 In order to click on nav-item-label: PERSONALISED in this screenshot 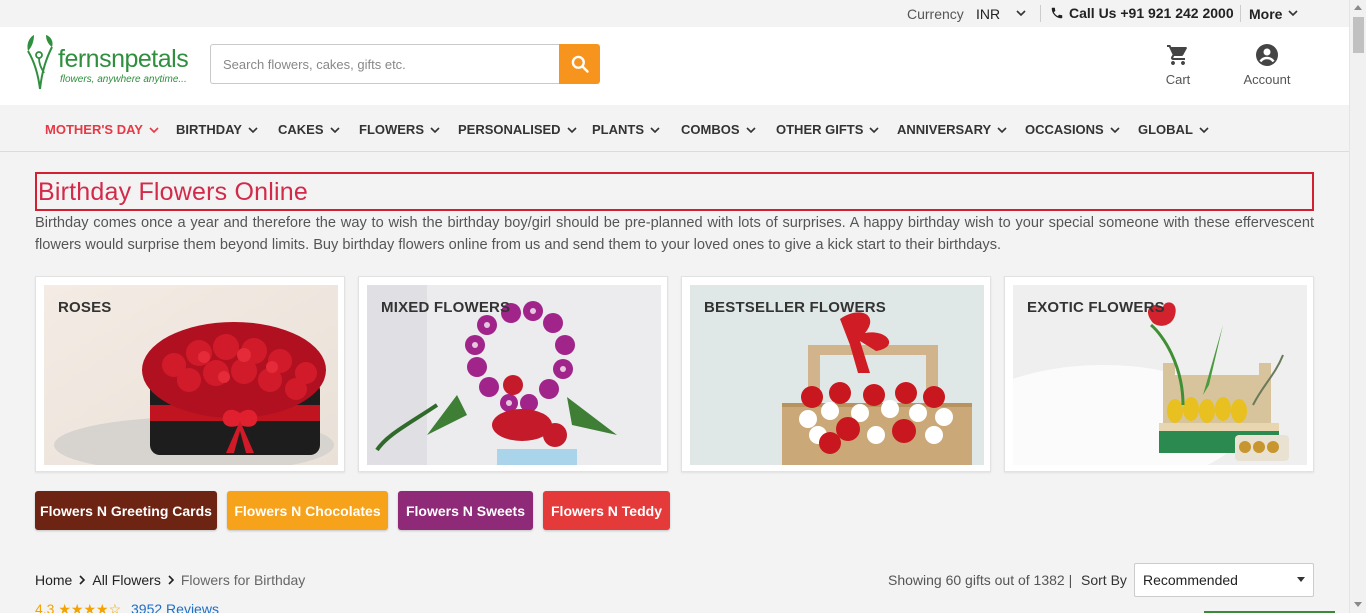, I will do `click(509, 129)`.